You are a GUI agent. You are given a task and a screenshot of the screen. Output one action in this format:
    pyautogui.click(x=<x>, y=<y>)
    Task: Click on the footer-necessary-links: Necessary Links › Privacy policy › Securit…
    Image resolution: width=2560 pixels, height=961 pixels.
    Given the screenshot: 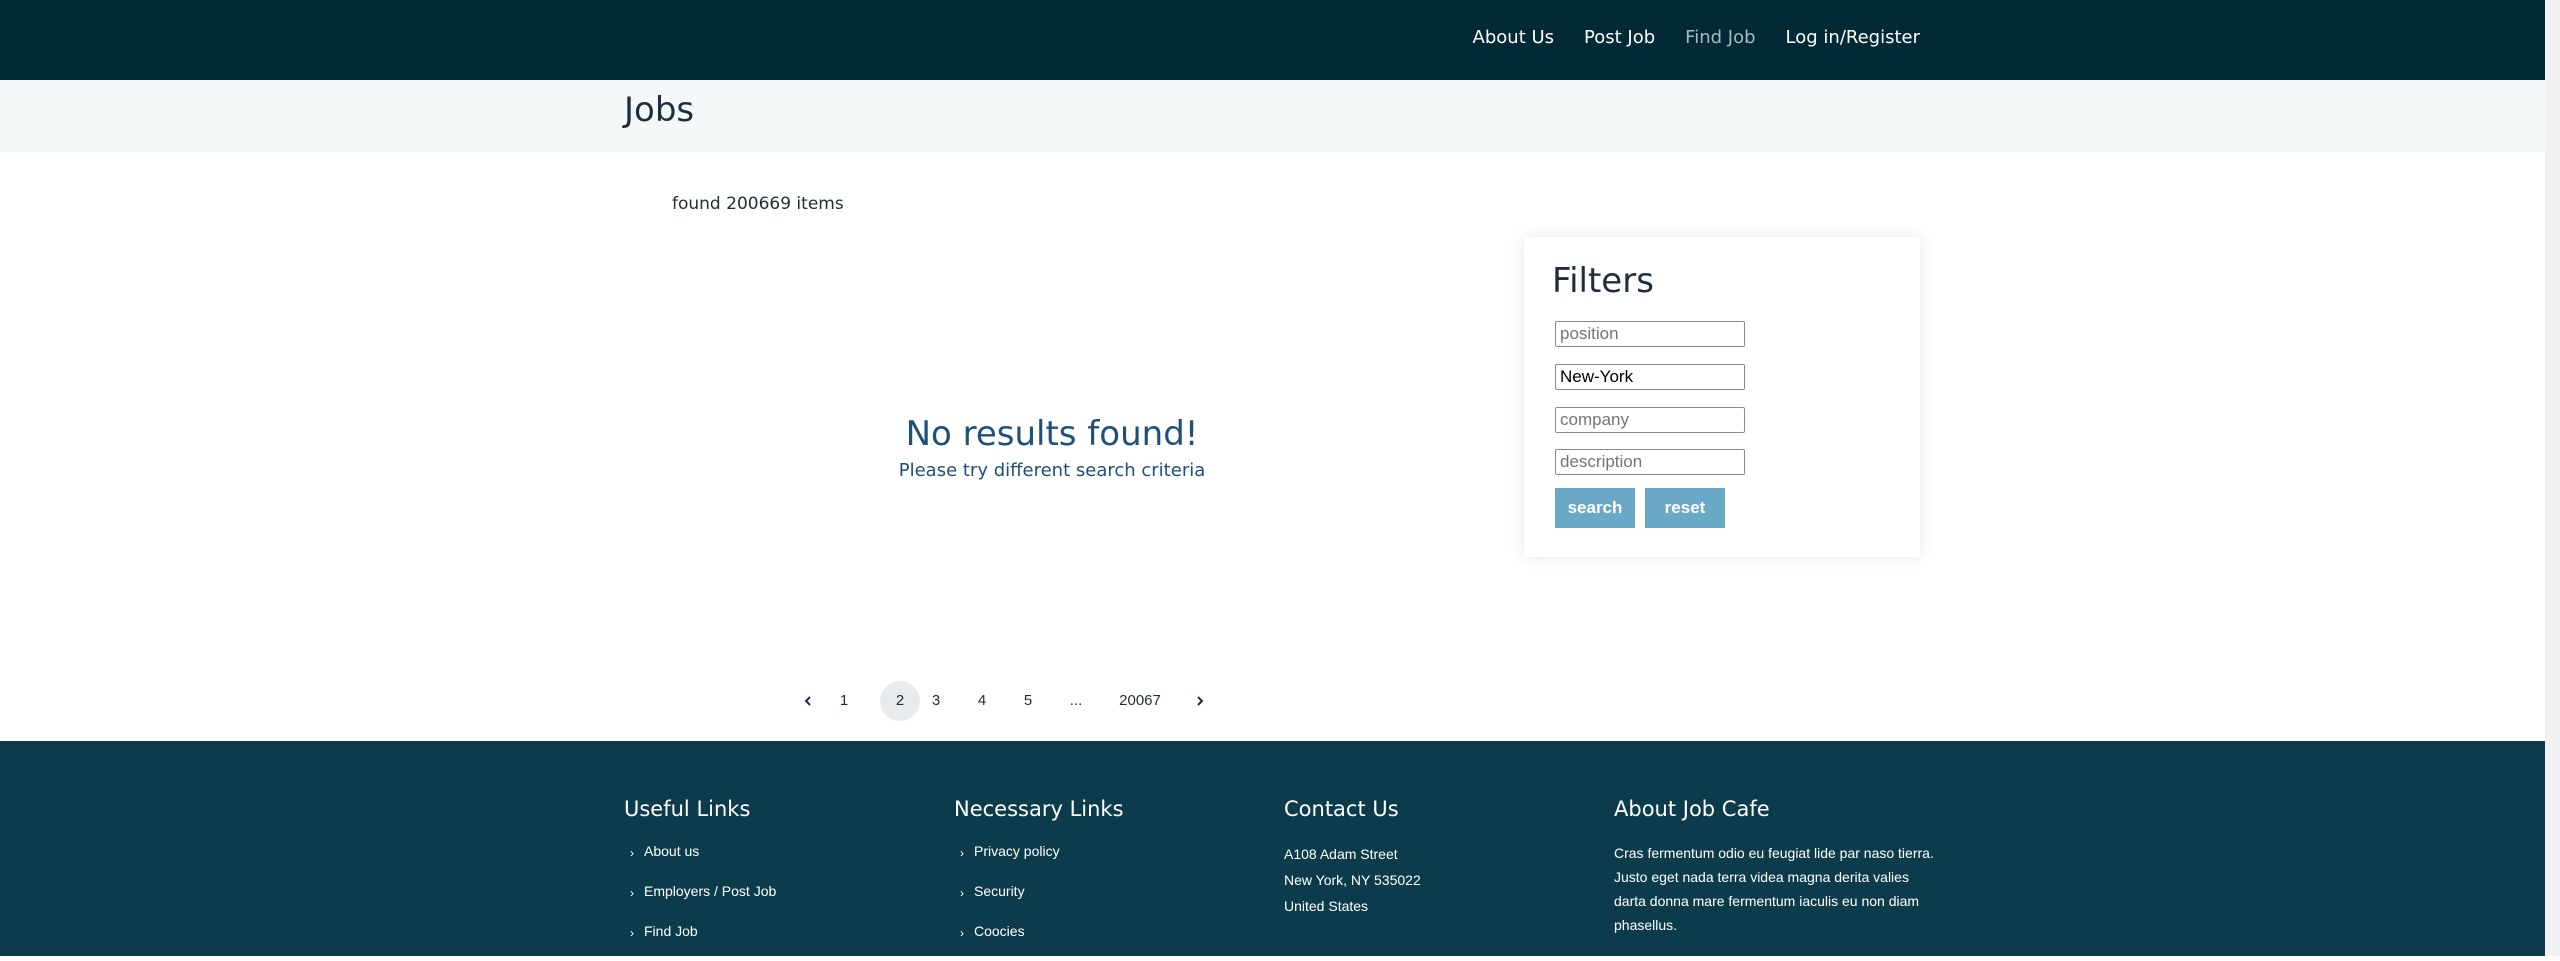 What is the action you would take?
    pyautogui.click(x=1039, y=868)
    